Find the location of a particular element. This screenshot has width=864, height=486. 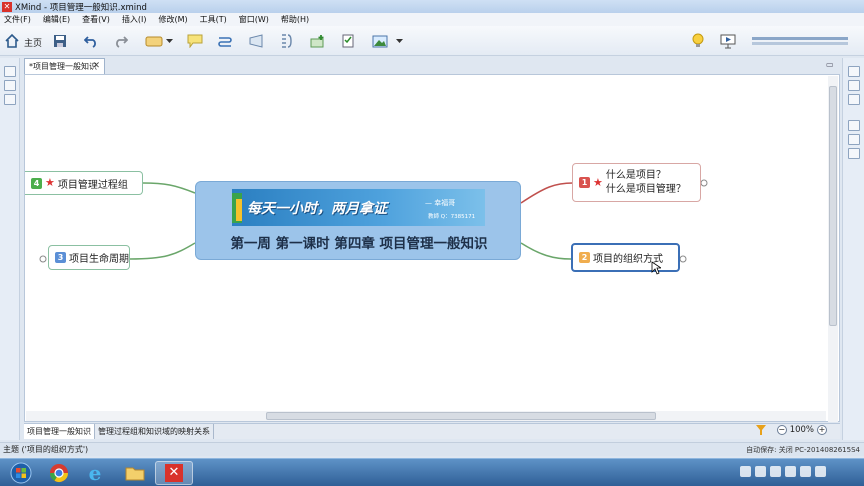

callout-icon is located at coordinates (195, 41).